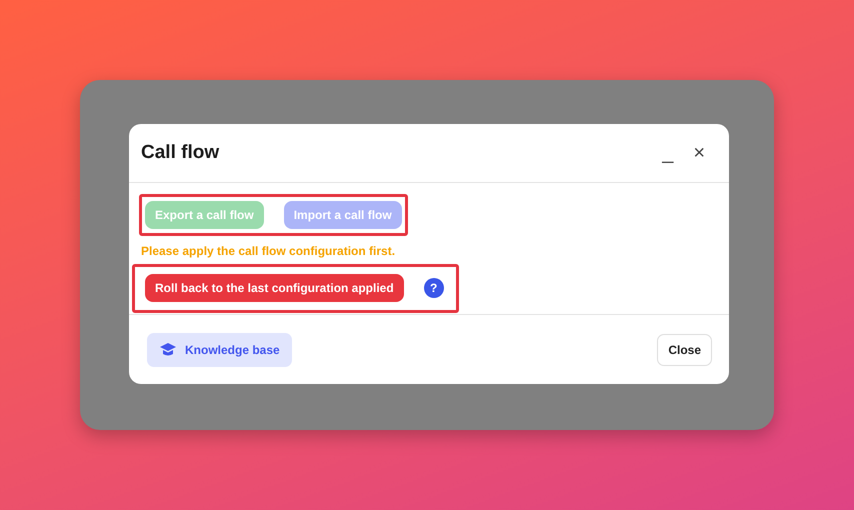 The height and width of the screenshot is (510, 854). Describe the element at coordinates (274, 288) in the screenshot. I see `rollback-button: Roll back to the last configuration applied` at that location.